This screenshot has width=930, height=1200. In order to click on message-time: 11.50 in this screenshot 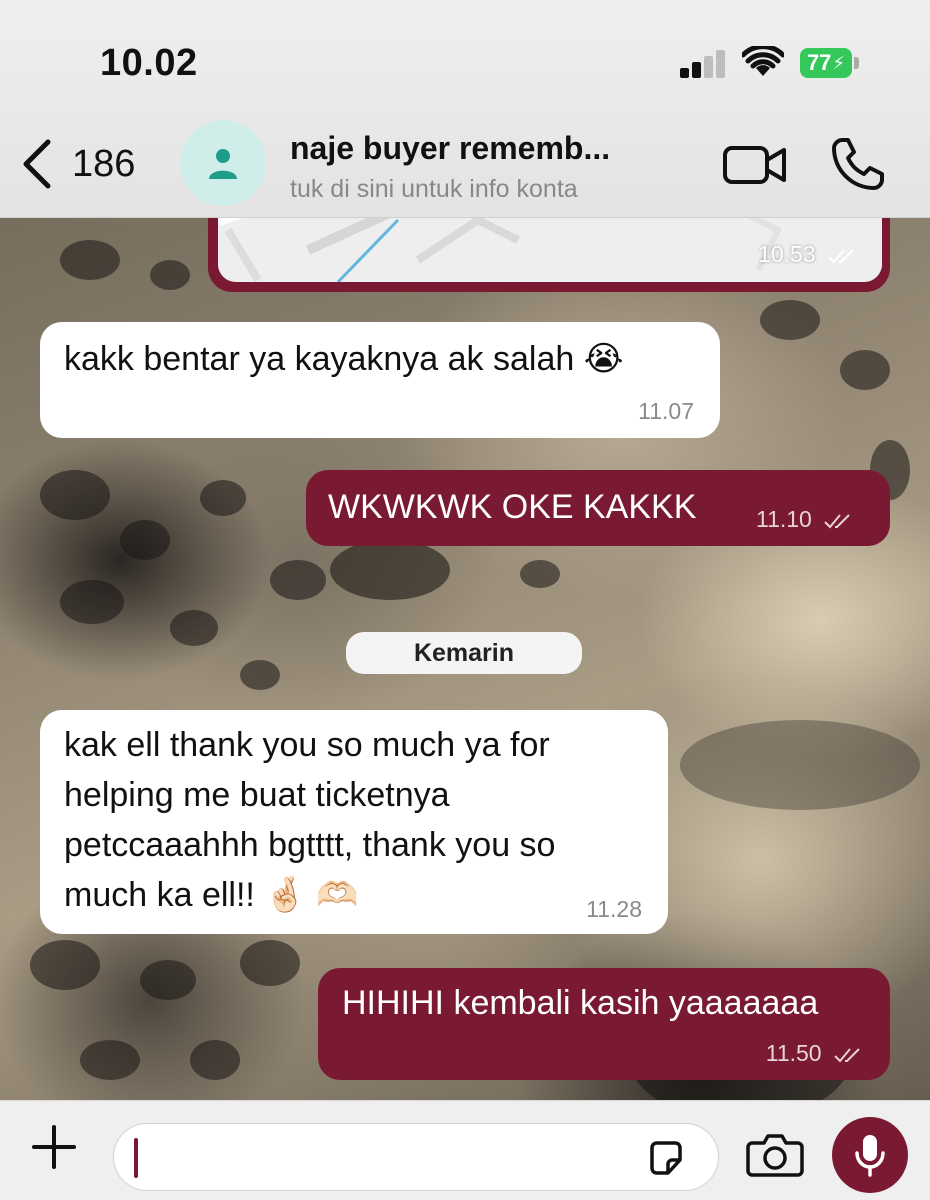, I will do `click(815, 1053)`.